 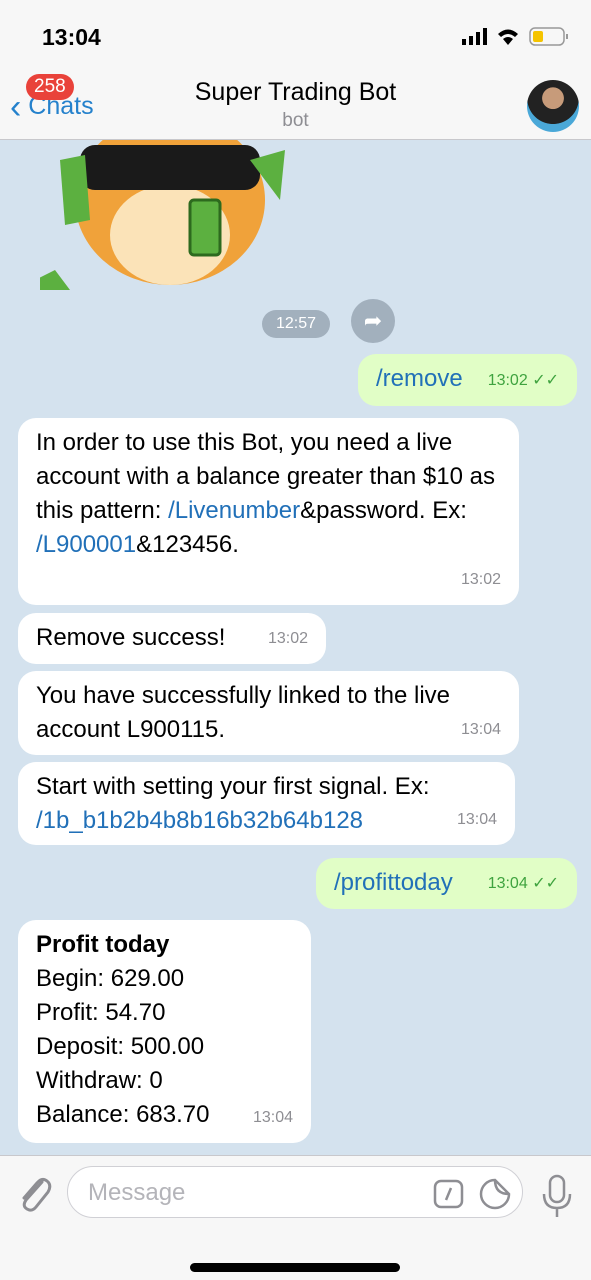 I want to click on message-input: Message, so click(x=295, y=1192).